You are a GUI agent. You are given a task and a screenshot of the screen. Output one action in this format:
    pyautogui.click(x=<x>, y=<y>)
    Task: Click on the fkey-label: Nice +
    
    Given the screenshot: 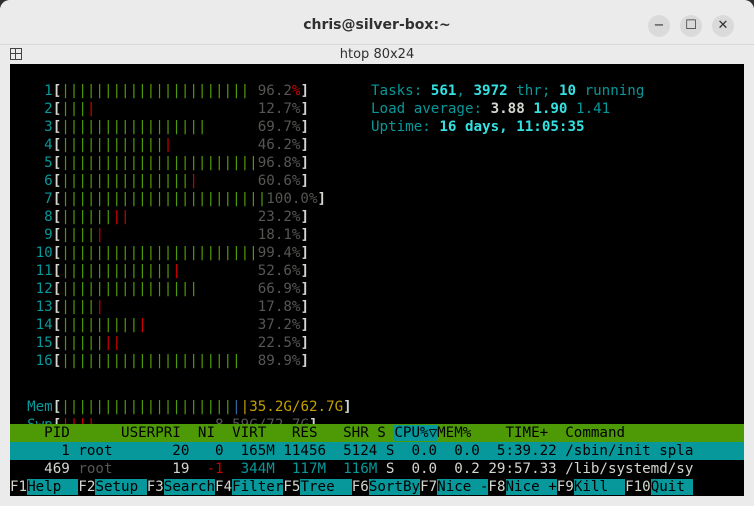 What is the action you would take?
    pyautogui.click(x=531, y=487)
    